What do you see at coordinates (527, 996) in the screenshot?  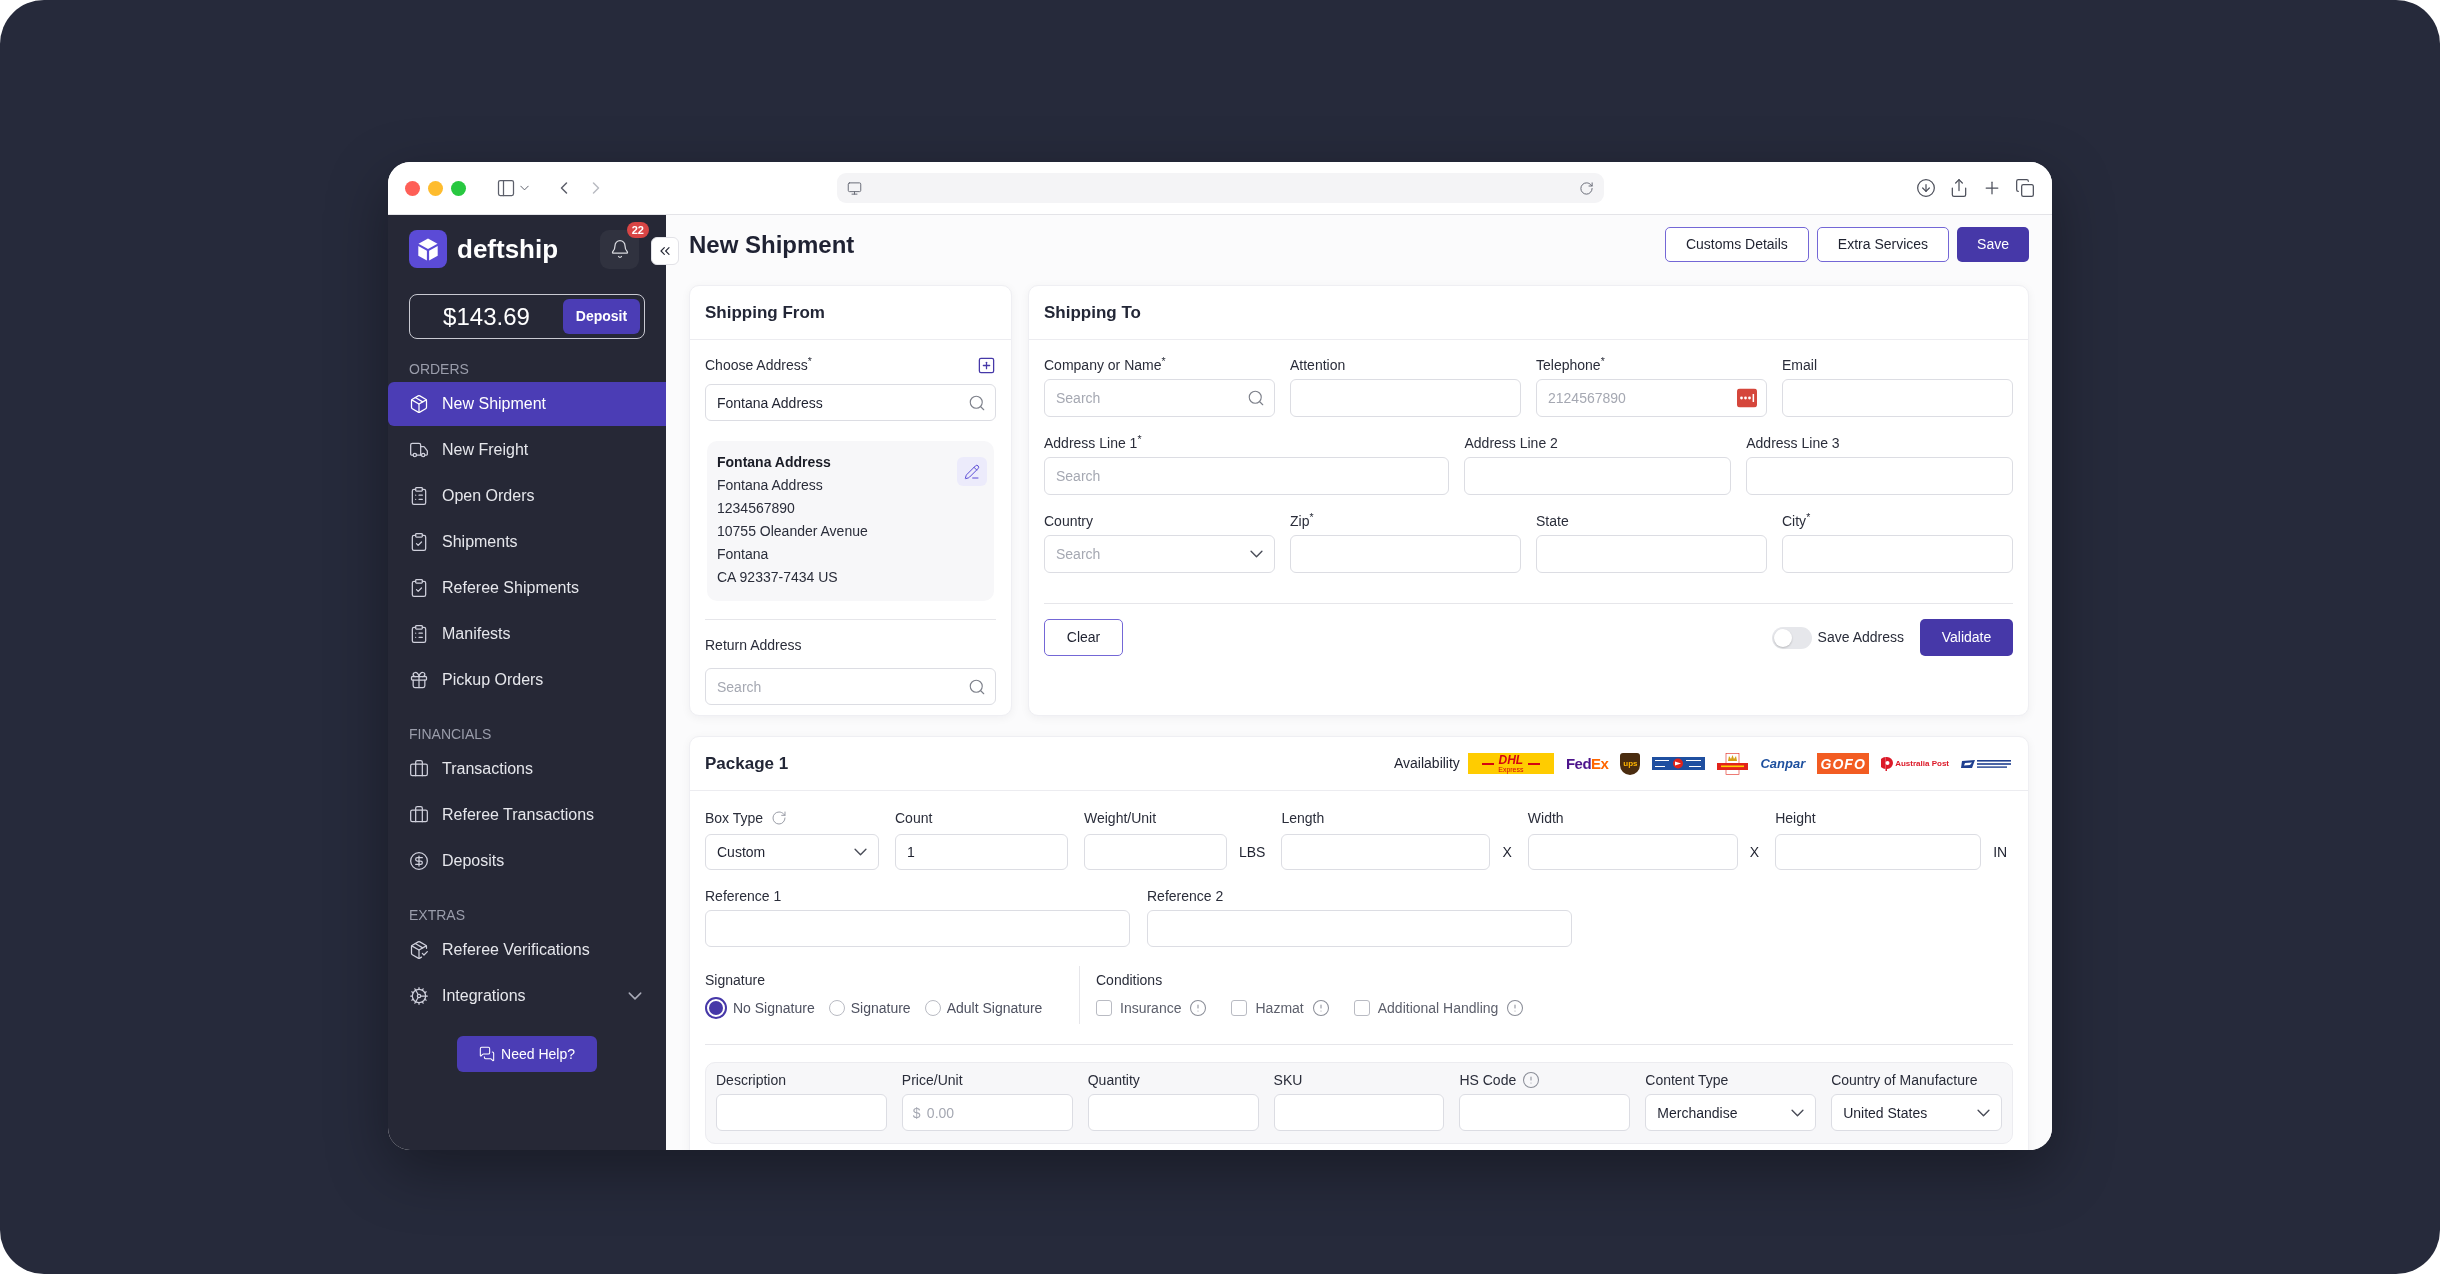 I see `sidebar-item: Integrations` at bounding box center [527, 996].